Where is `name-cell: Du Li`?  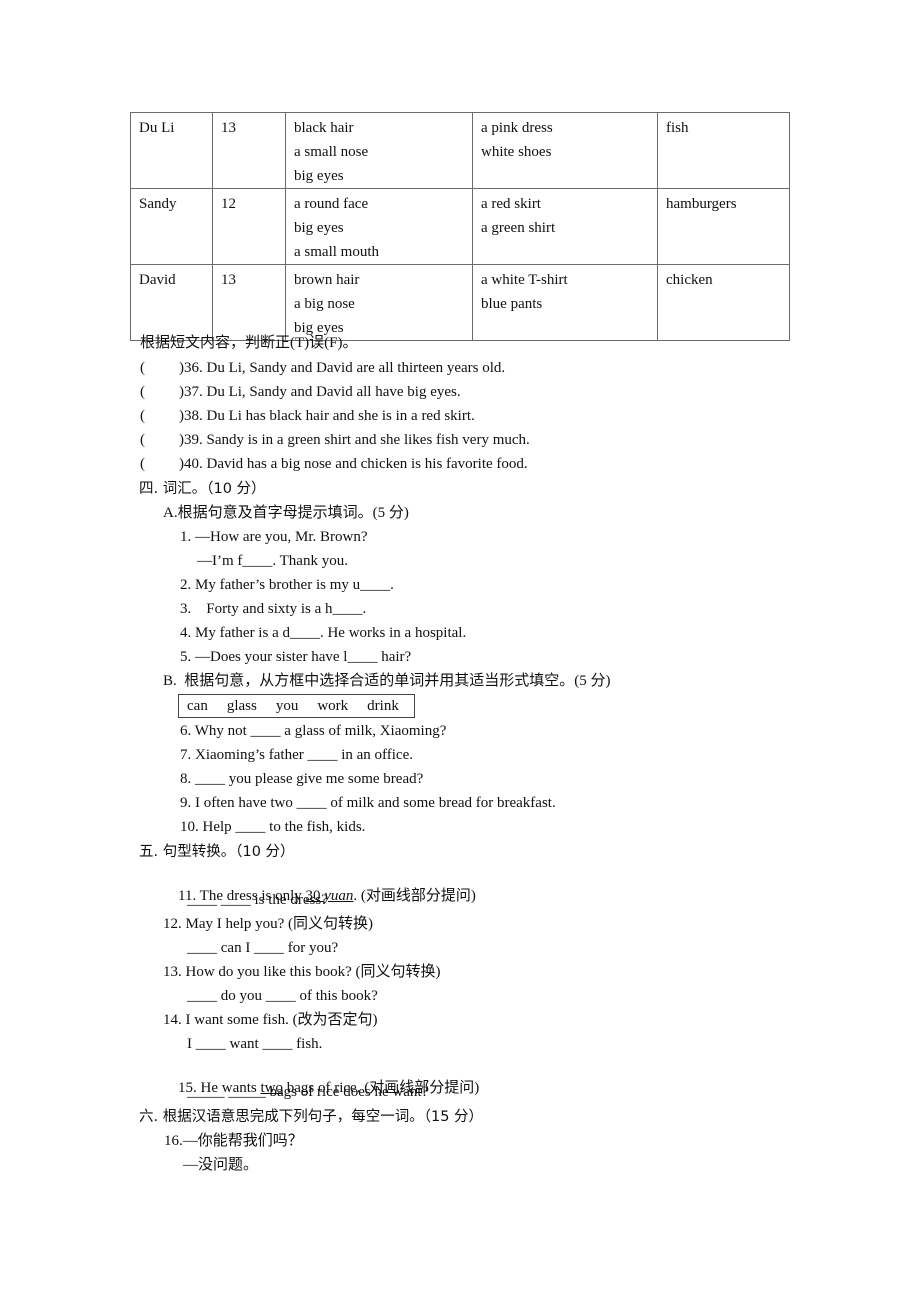
name-cell: Du Li is located at coordinates (171, 150).